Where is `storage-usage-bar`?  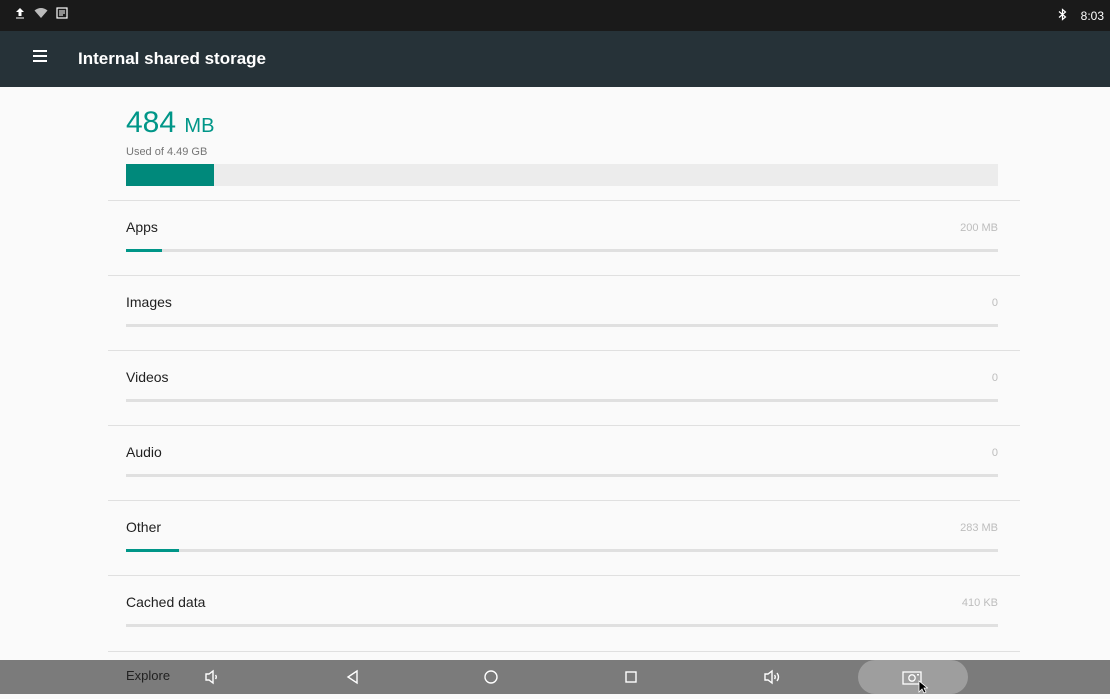
storage-usage-bar is located at coordinates (562, 175).